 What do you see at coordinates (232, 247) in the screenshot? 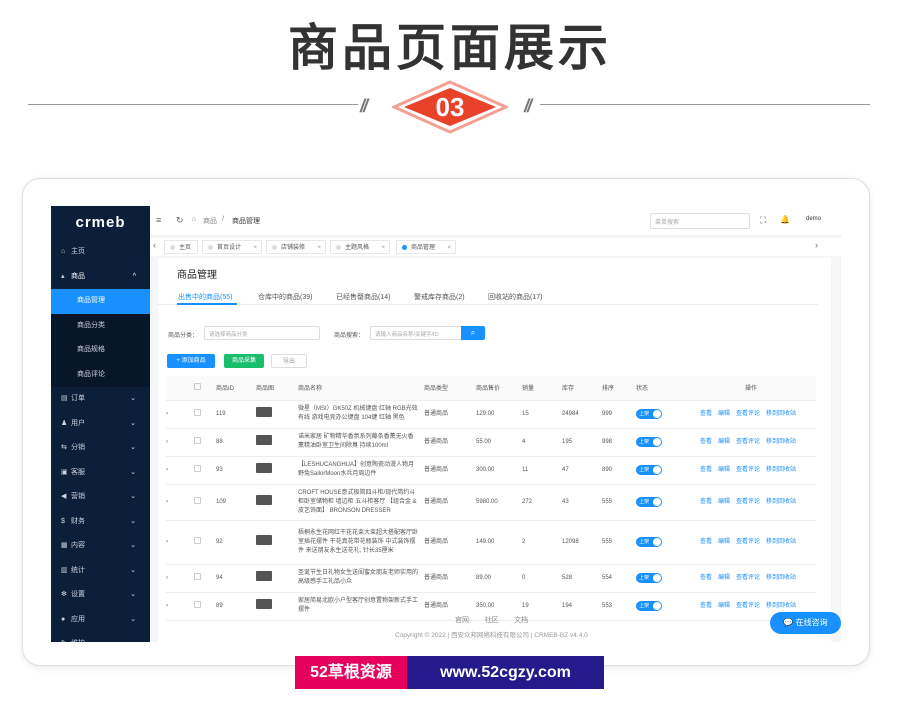
I see `tab-home-design: 首页设计 ×` at bounding box center [232, 247].